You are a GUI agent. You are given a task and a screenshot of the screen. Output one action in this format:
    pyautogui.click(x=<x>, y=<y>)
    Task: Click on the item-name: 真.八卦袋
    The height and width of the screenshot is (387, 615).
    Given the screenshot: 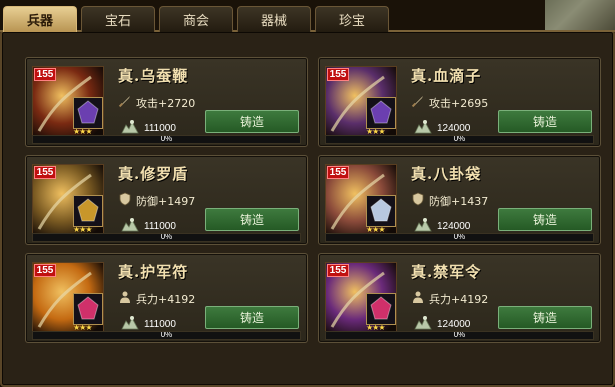 What is the action you would take?
    pyautogui.click(x=446, y=174)
    